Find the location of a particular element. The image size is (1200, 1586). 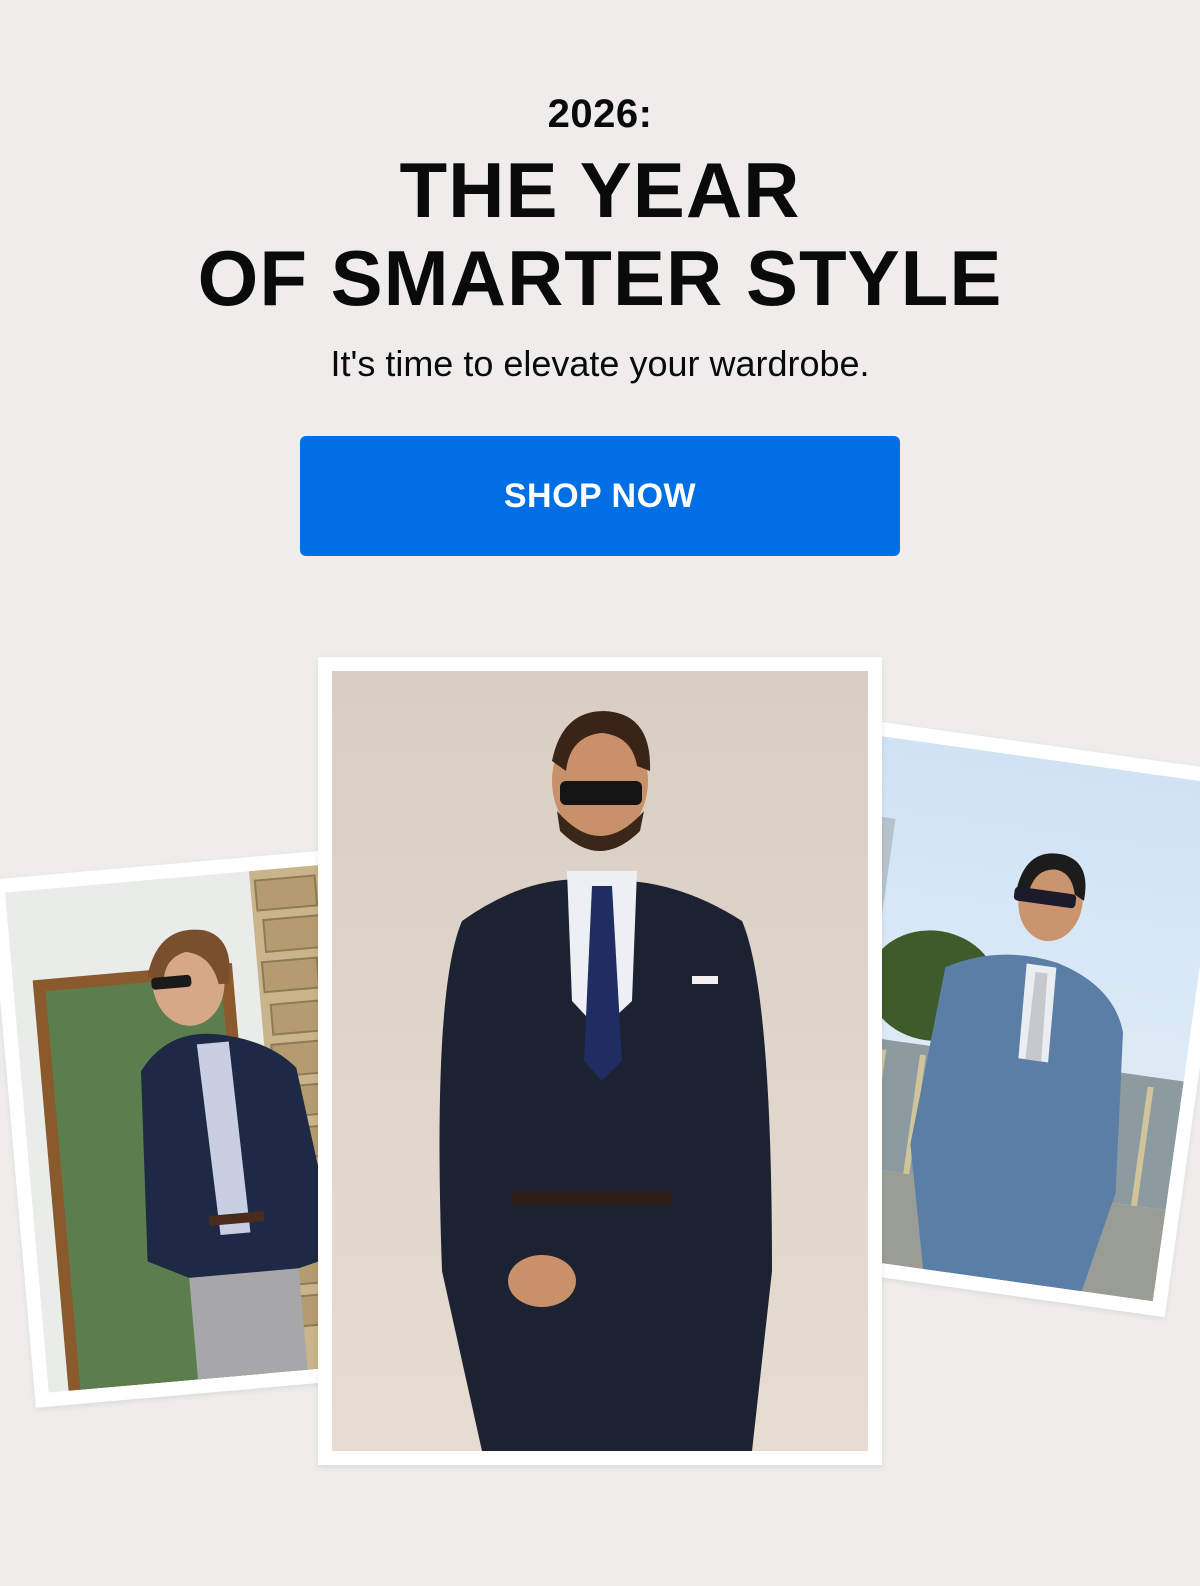

headline-line-1: THE YEAR is located at coordinates (600, 190).